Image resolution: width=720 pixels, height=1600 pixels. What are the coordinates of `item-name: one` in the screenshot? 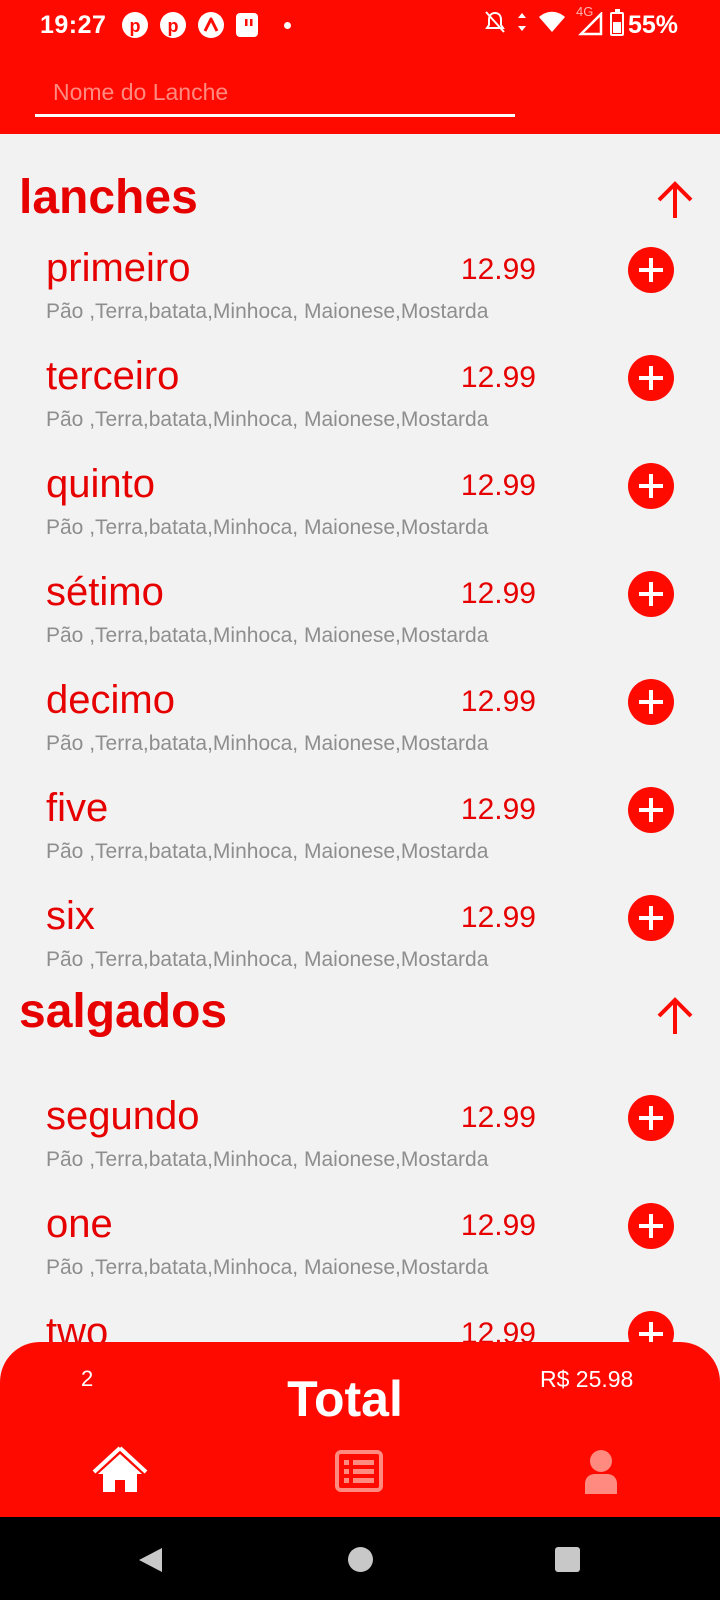 It's located at (79, 1224).